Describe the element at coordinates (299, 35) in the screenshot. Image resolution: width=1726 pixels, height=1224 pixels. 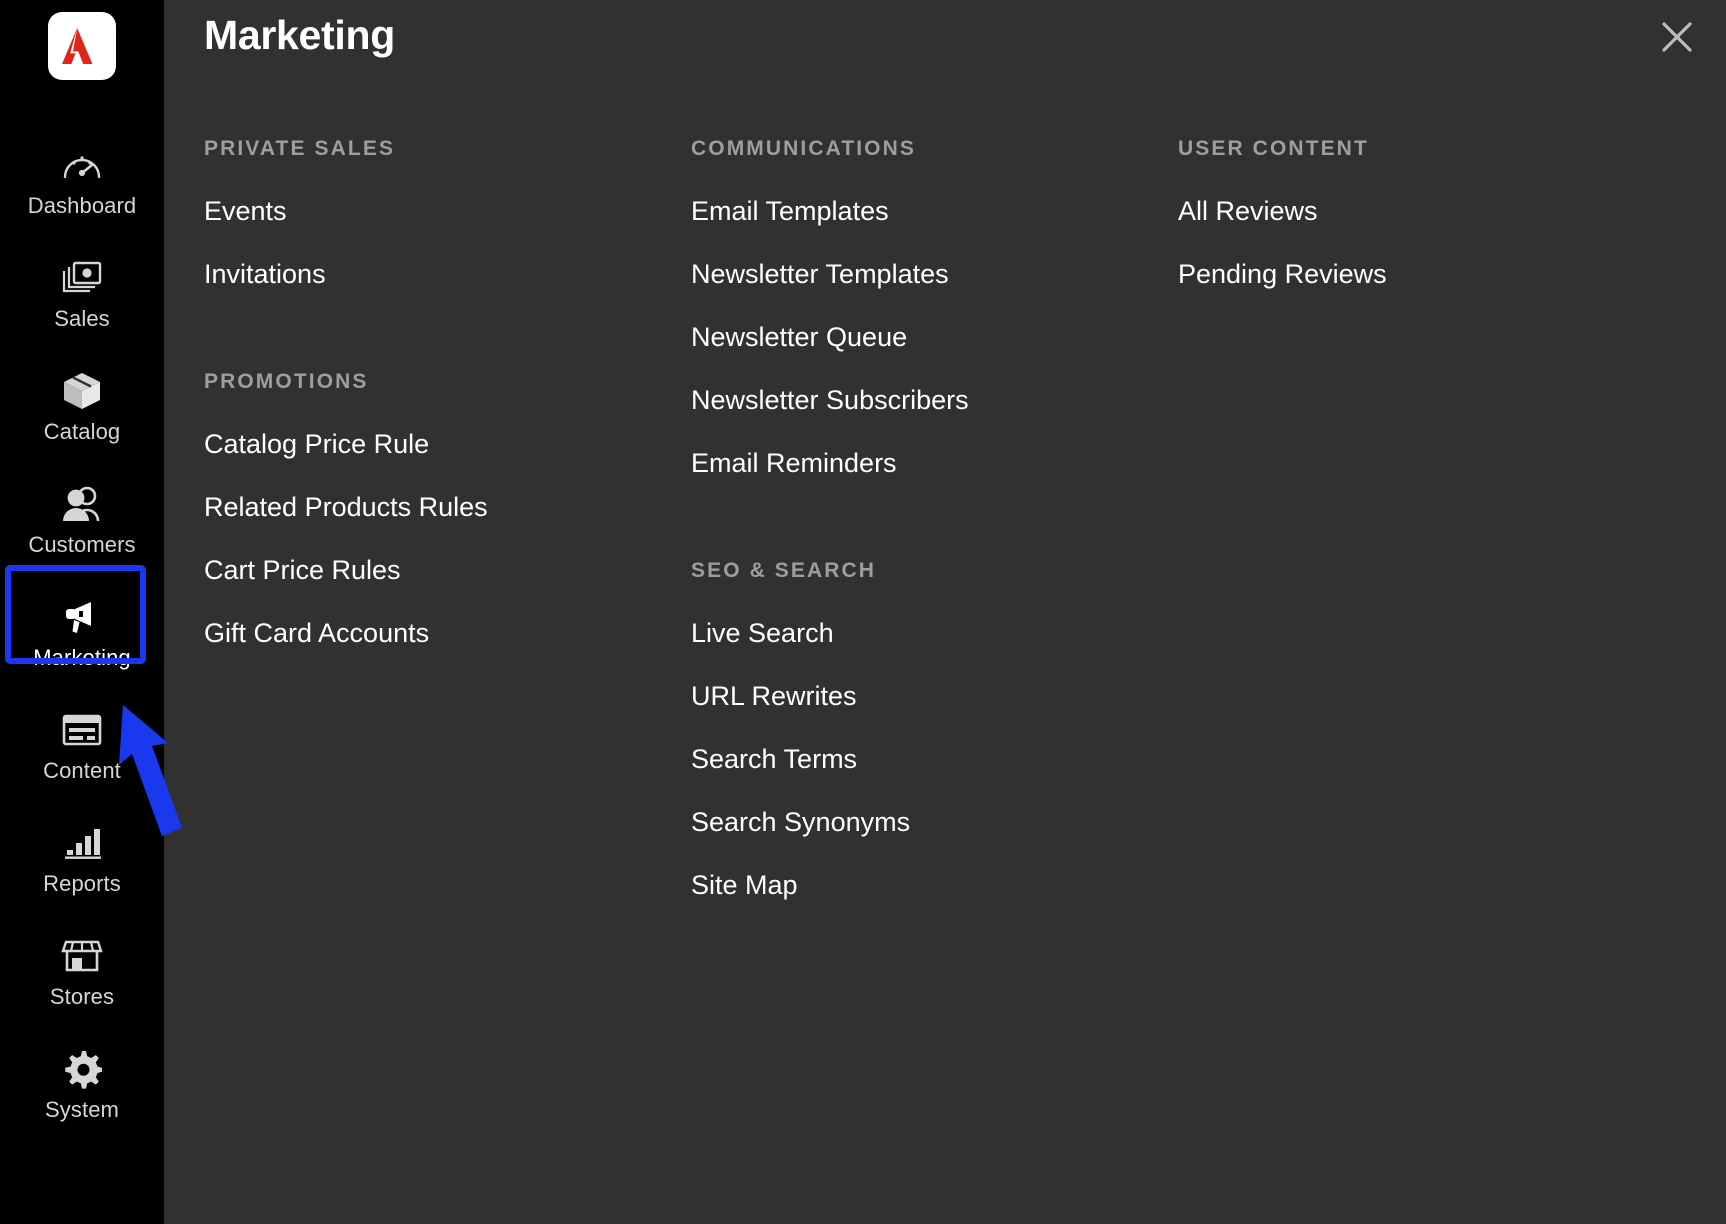
I see `page-title: Marketing` at that location.